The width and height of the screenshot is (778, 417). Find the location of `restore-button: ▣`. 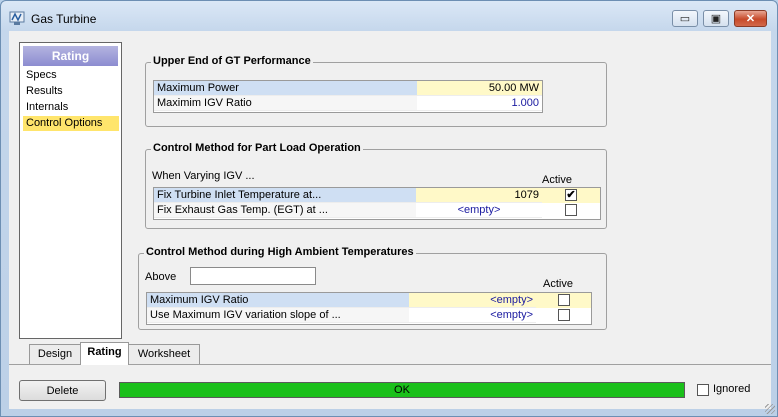

restore-button: ▣ is located at coordinates (716, 18).